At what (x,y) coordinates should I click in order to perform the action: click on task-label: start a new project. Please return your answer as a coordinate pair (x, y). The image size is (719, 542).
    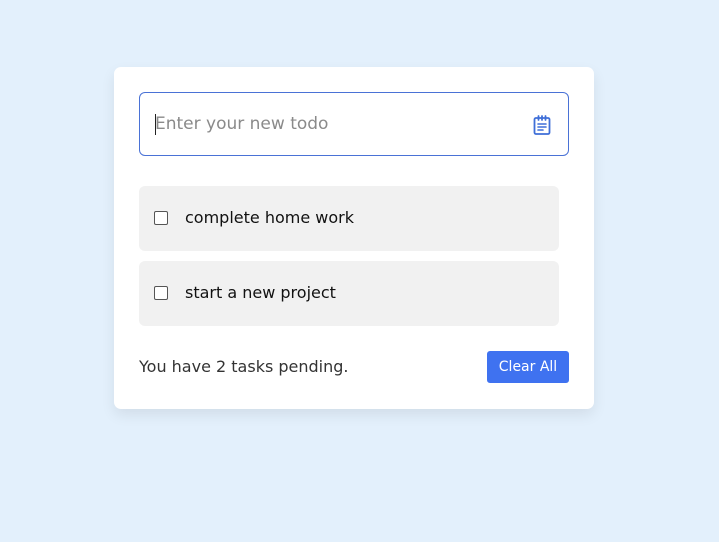
    Looking at the image, I should click on (260, 292).